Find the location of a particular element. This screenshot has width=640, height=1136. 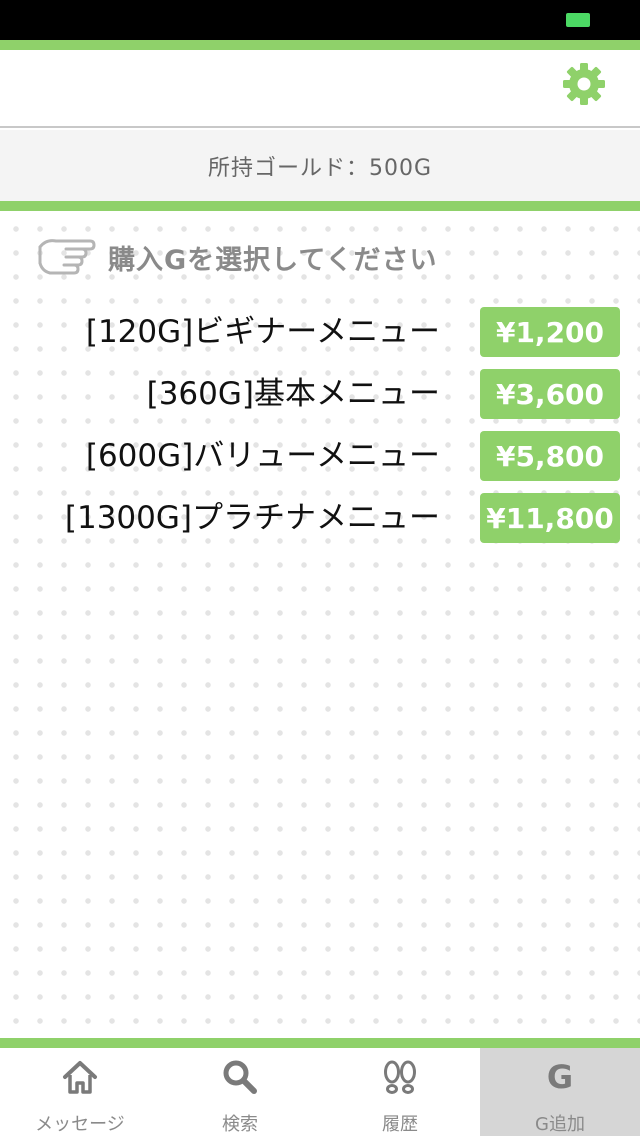

tab-label: 履歴 is located at coordinates (400, 1124).